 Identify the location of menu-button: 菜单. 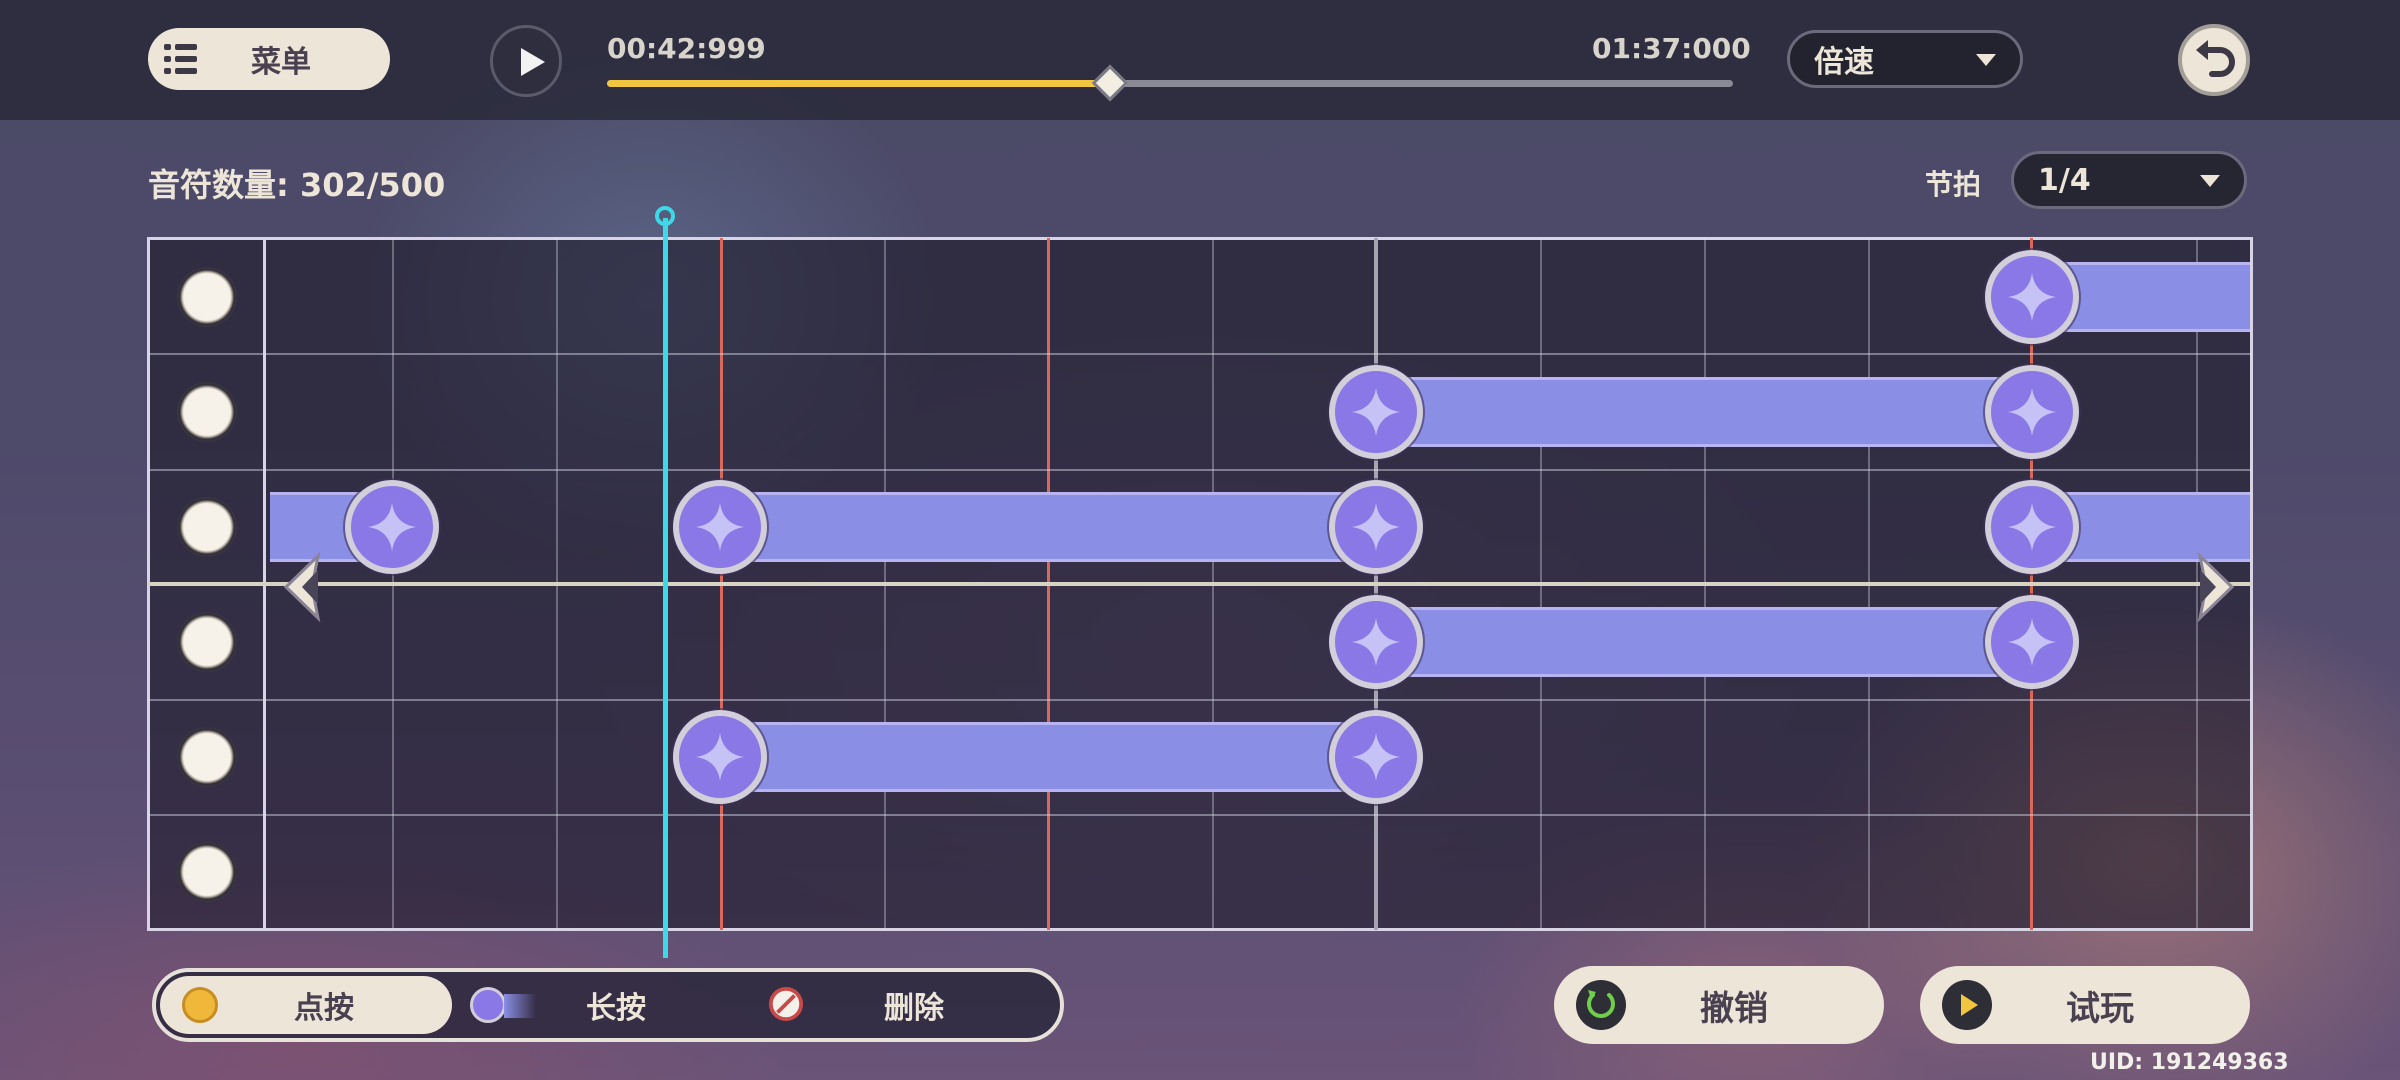
(269, 59).